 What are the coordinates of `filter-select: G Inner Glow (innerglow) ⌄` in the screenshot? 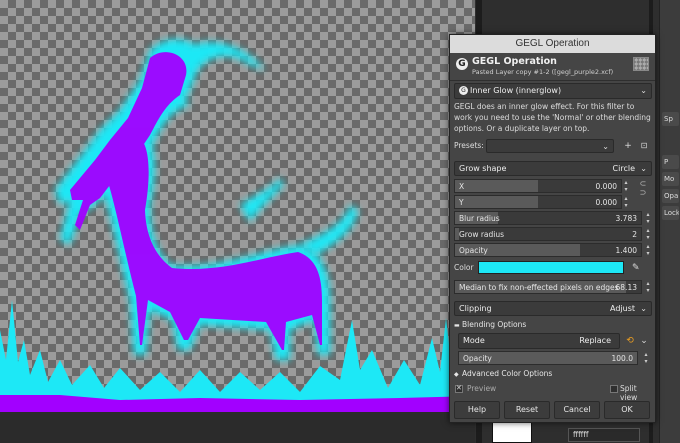 It's located at (553, 91).